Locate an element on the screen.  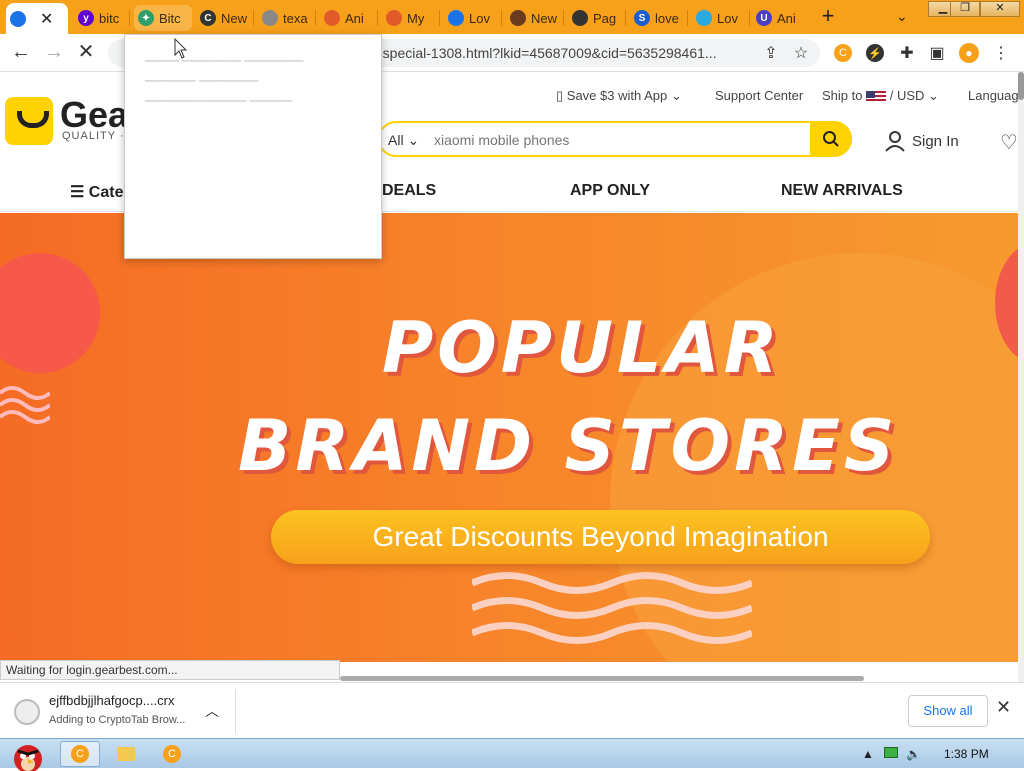
taskbar-cryptotab-browser-2: C is located at coordinates (172, 754).